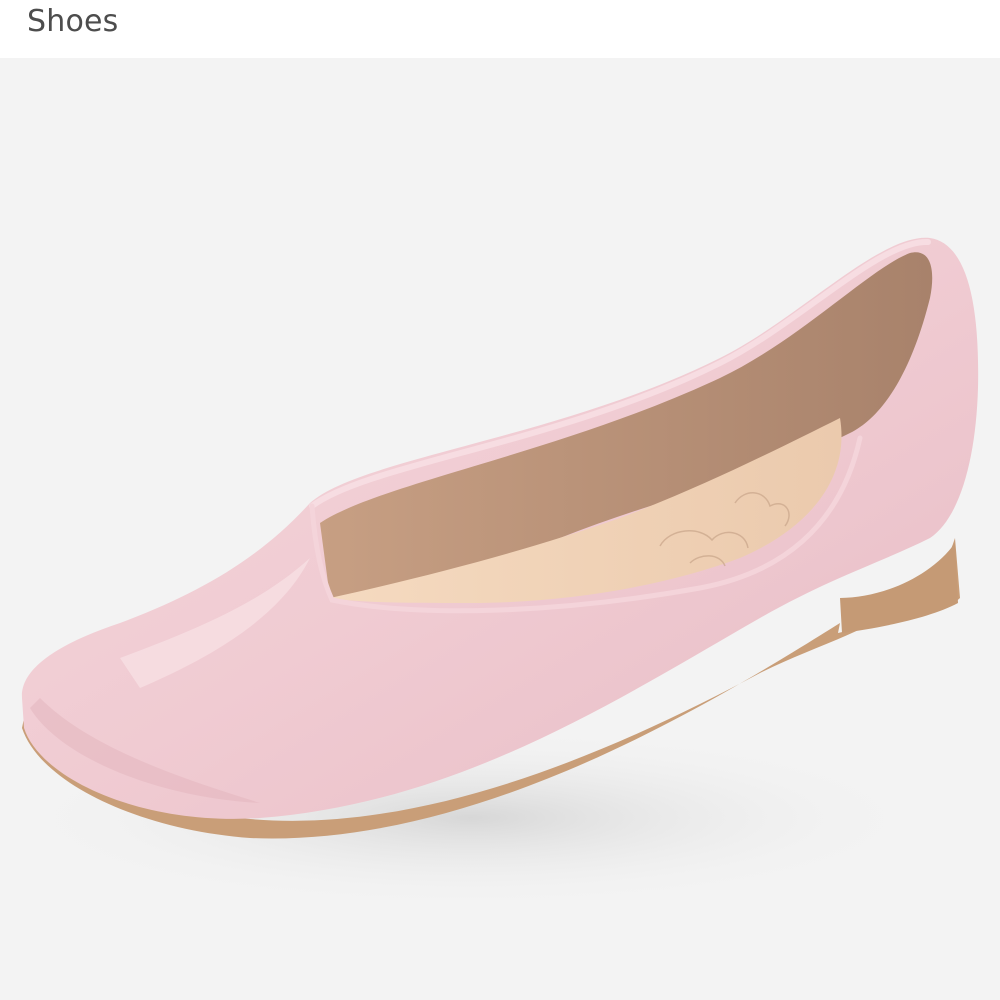 The width and height of the screenshot is (1000, 1000). I want to click on page-header: Shoes, so click(500, 29).